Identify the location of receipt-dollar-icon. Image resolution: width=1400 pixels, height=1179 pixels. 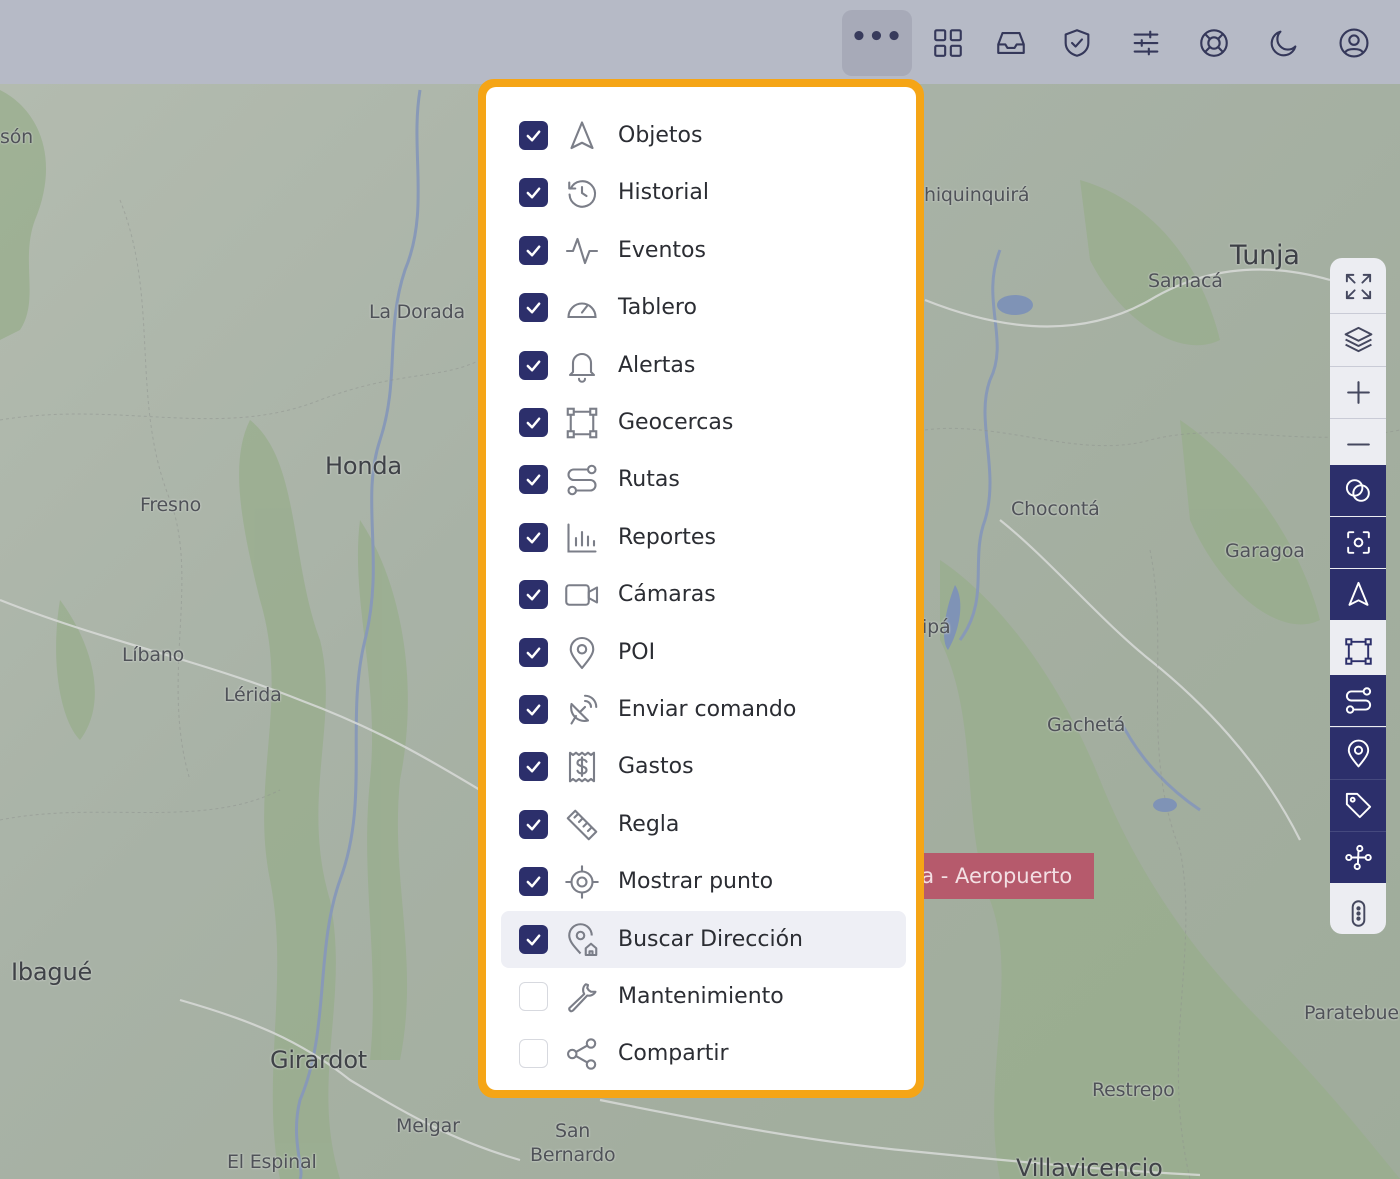
(582, 767).